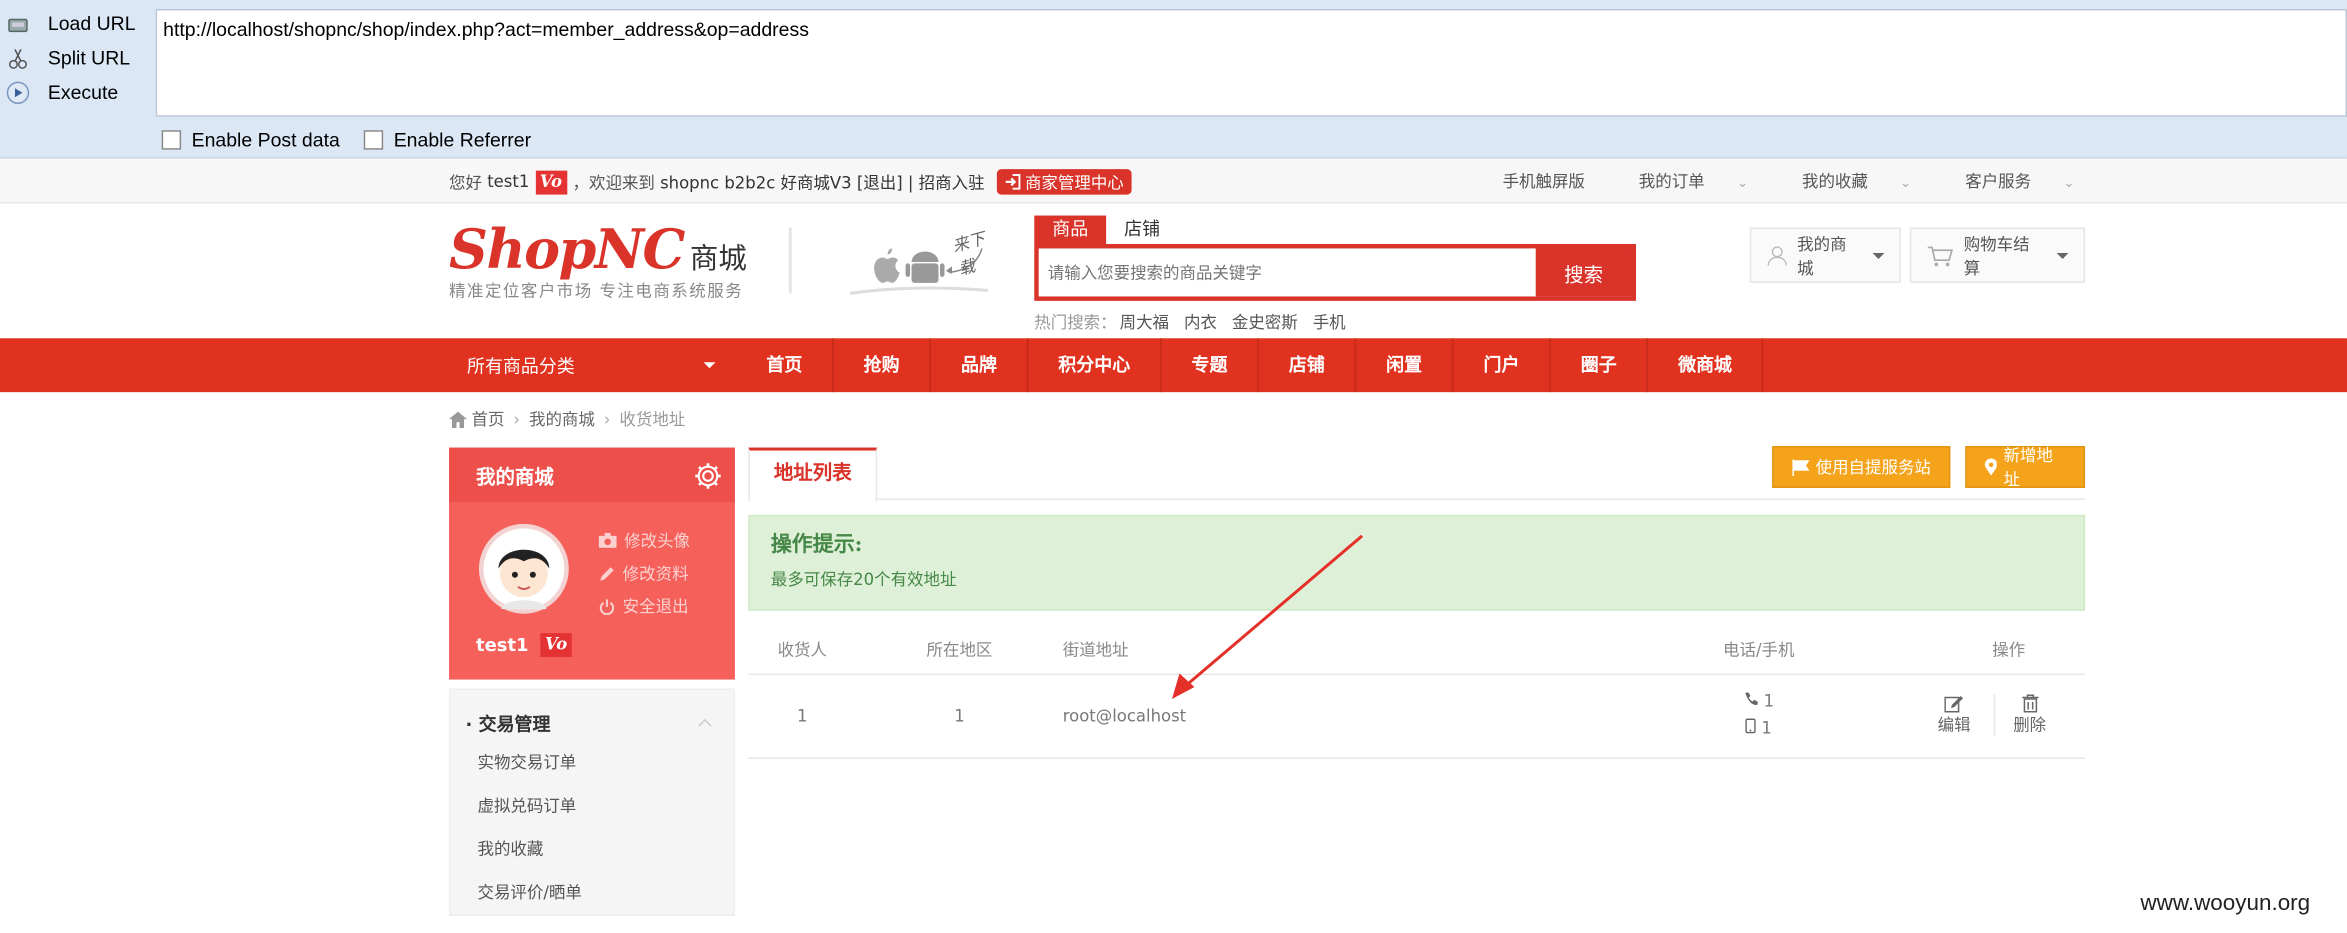 This screenshot has height=933, width=2347. What do you see at coordinates (1954, 716) in the screenshot?
I see `edit-button: 编辑` at bounding box center [1954, 716].